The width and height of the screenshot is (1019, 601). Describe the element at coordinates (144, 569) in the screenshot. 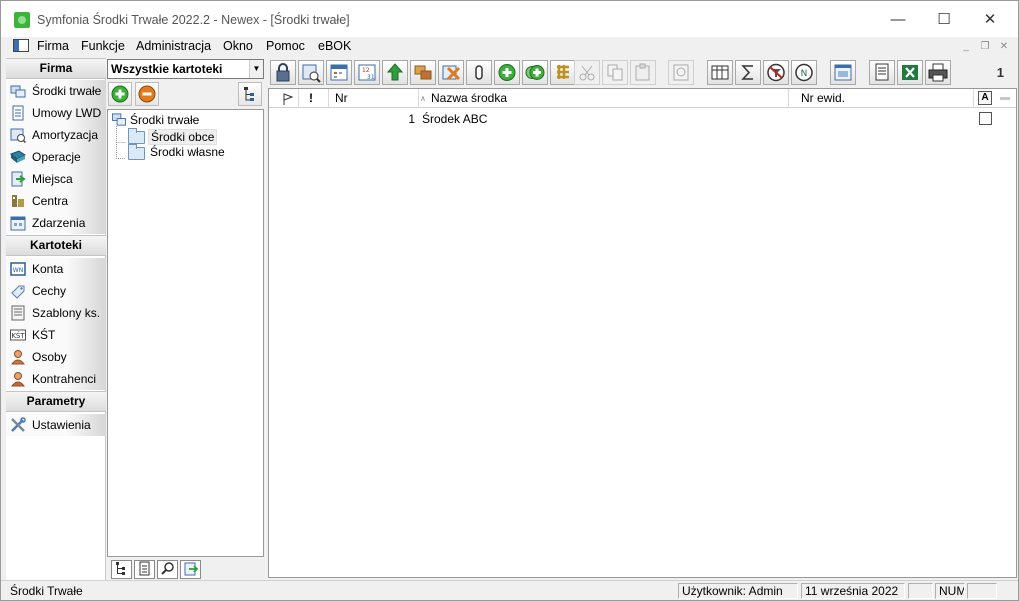

I see `tab-document` at that location.